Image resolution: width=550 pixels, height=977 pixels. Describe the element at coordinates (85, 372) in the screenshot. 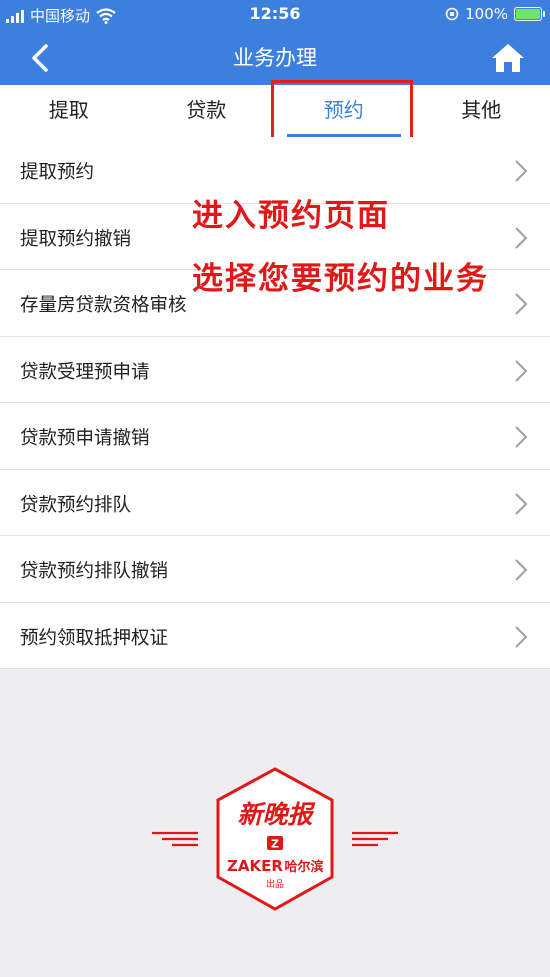

I see `list-item-label: 贷款受理预申请` at that location.